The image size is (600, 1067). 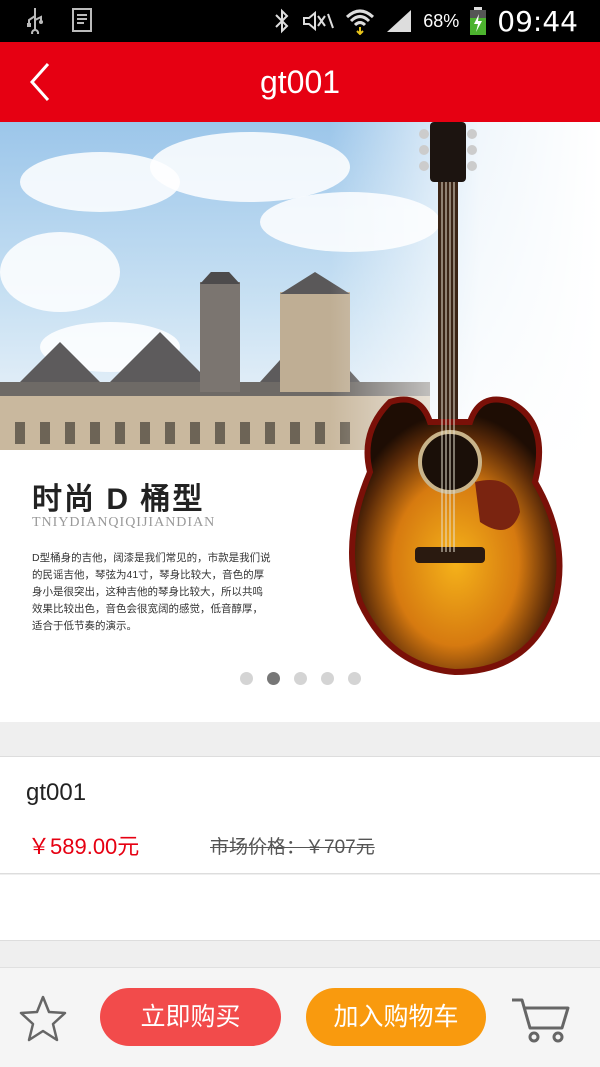 What do you see at coordinates (292, 847) in the screenshot?
I see `market-price: 市场价格：￥707元` at bounding box center [292, 847].